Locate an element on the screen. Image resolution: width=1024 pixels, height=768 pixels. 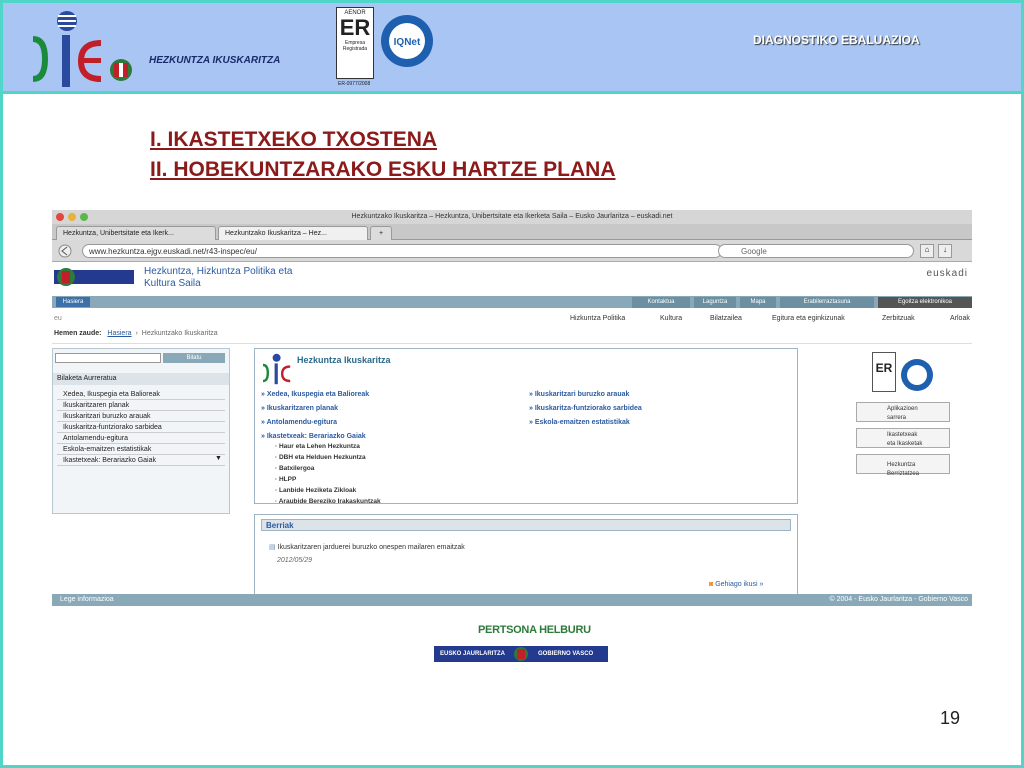
sub-link-dbh: · DBH eta Helduen Hezkuntza is located at coordinates (320, 457).